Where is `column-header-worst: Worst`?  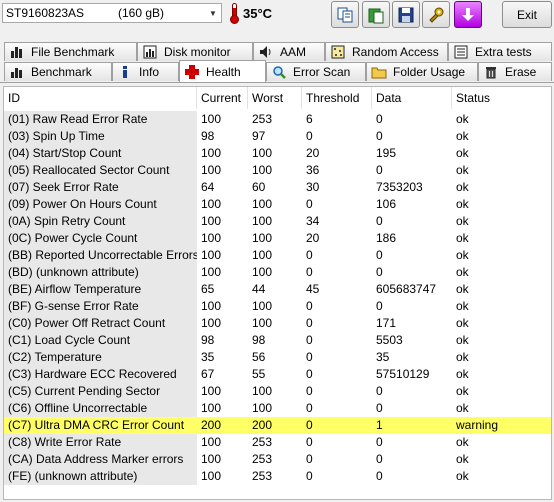 column-header-worst: Worst is located at coordinates (275, 98).